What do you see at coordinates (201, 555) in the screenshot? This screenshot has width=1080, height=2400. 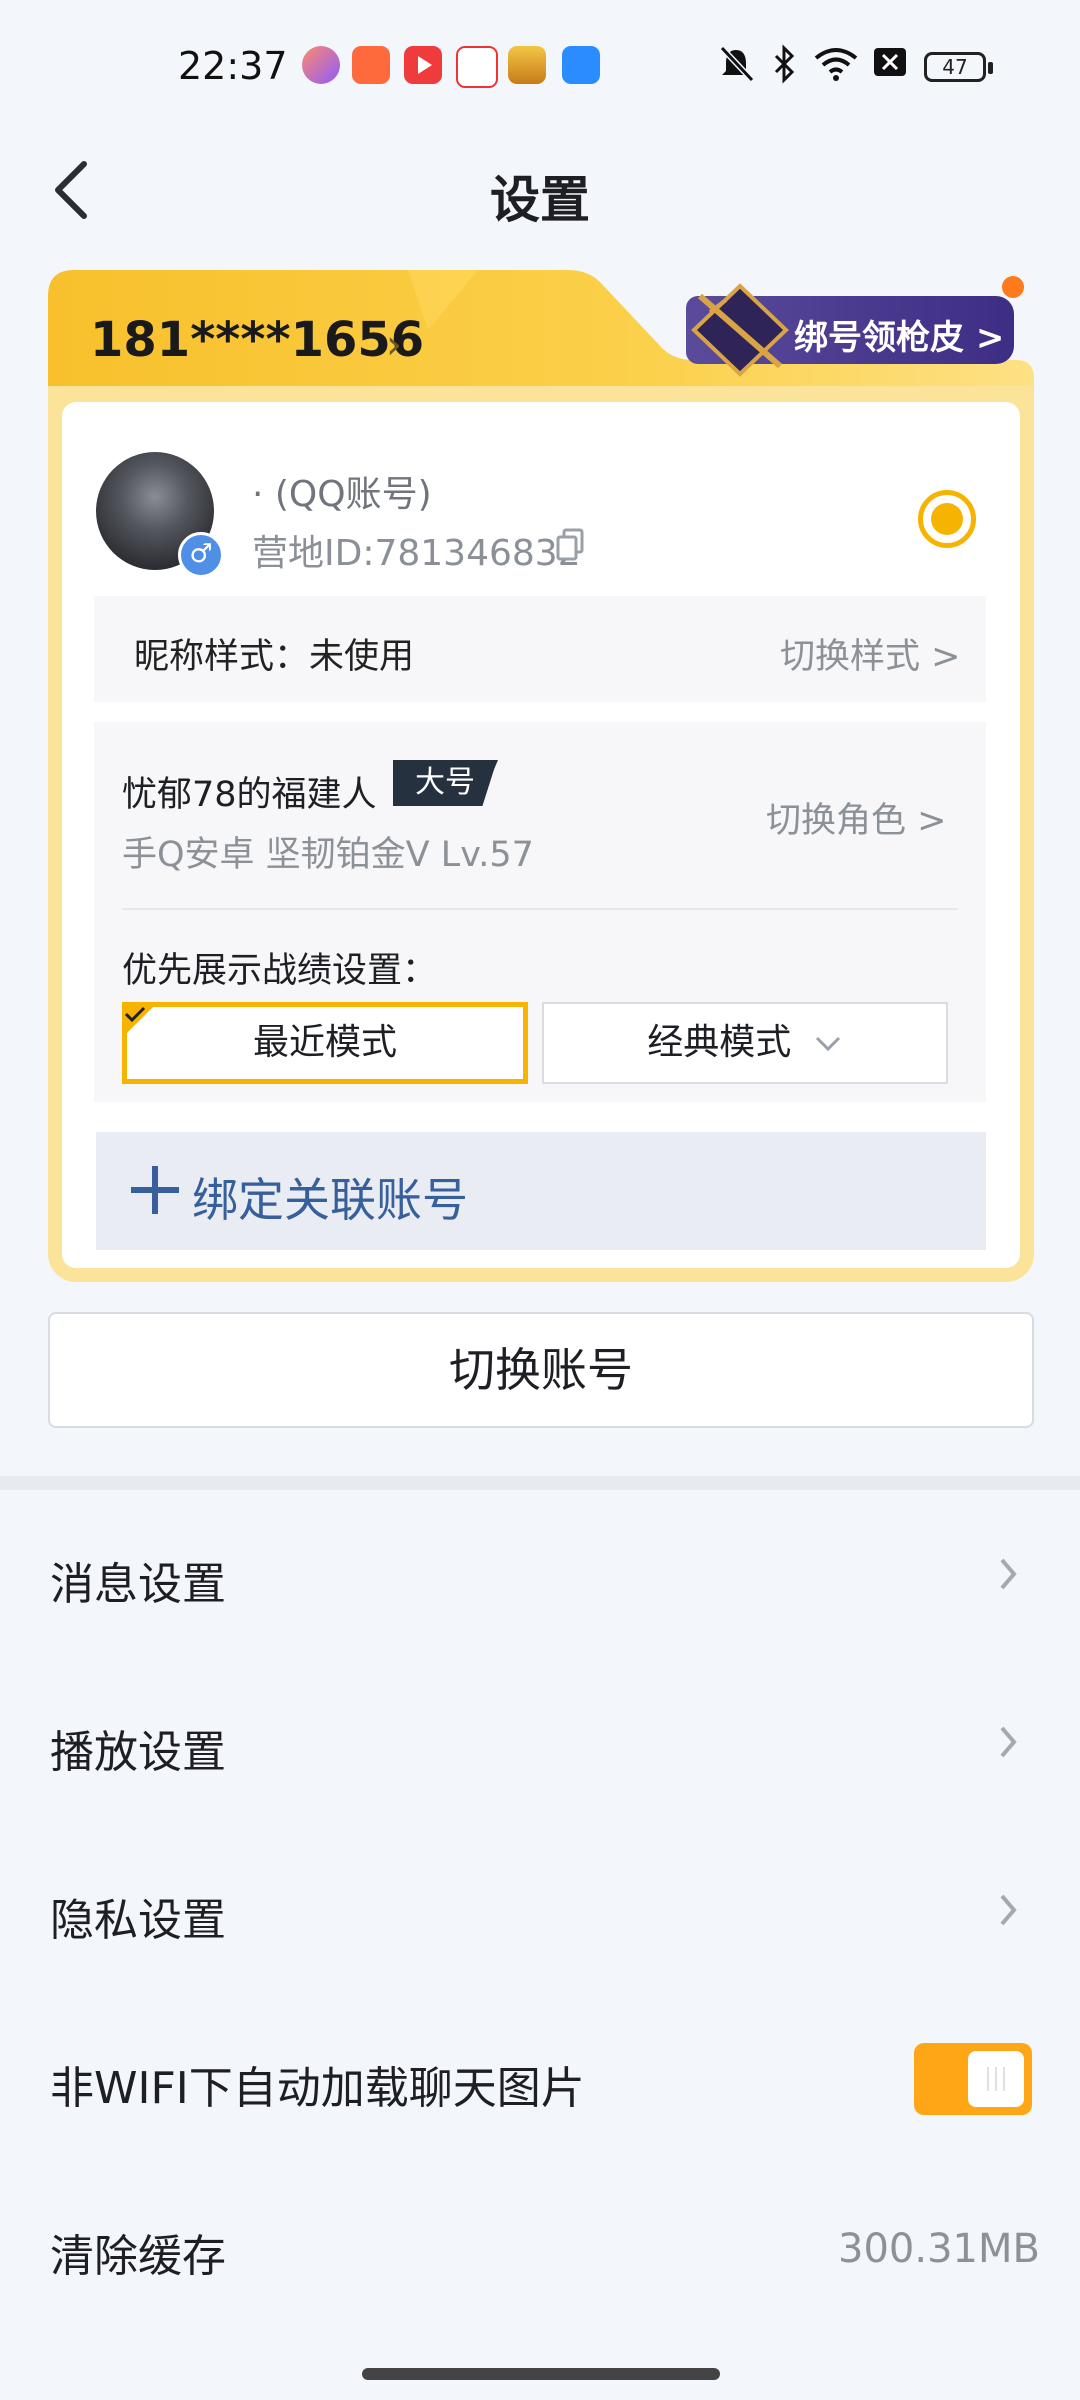 I see `male-icon: ♂` at bounding box center [201, 555].